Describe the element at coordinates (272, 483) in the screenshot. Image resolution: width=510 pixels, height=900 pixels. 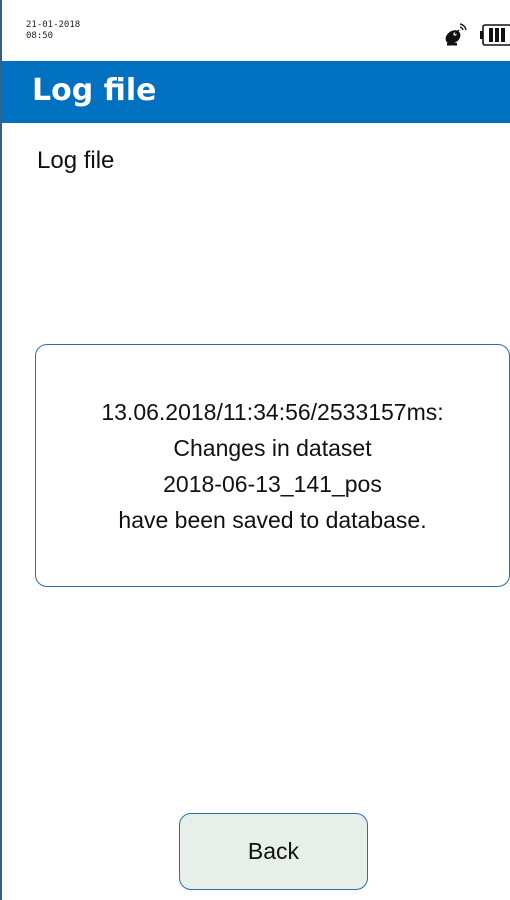
I see `log-dataset-name: 2018-06-13_141_pos` at that location.